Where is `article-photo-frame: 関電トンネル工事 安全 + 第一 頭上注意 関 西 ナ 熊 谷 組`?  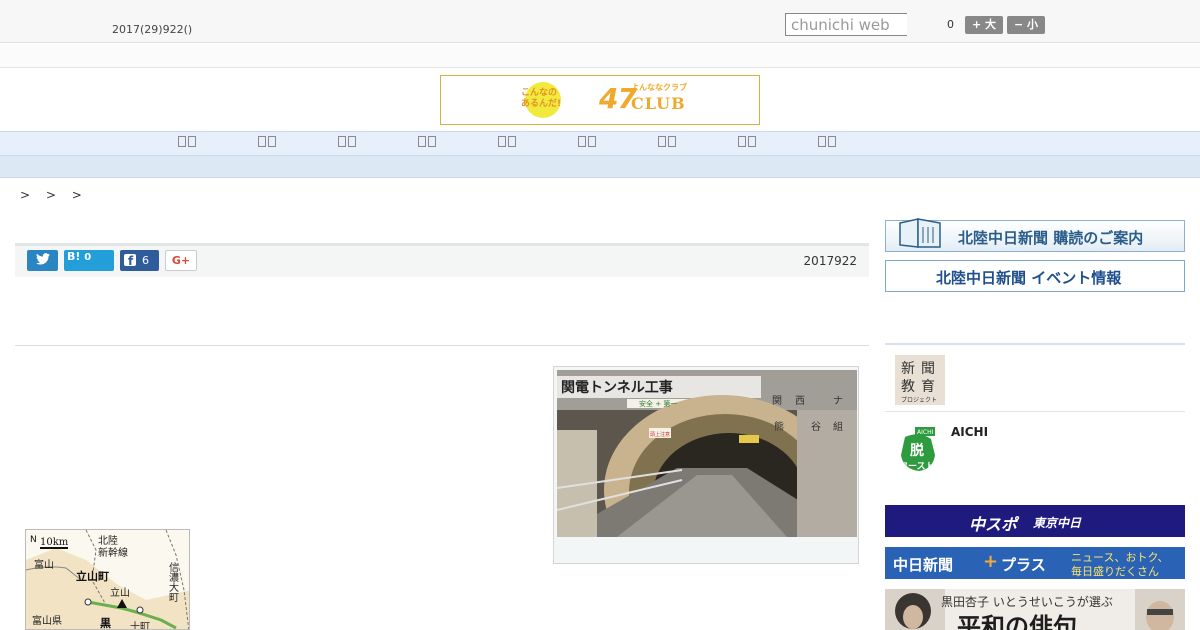
article-photo-frame: 関電トンネル工事 安全 + 第一 頭上注意 関 西 ナ 熊 谷 組 is located at coordinates (706, 465).